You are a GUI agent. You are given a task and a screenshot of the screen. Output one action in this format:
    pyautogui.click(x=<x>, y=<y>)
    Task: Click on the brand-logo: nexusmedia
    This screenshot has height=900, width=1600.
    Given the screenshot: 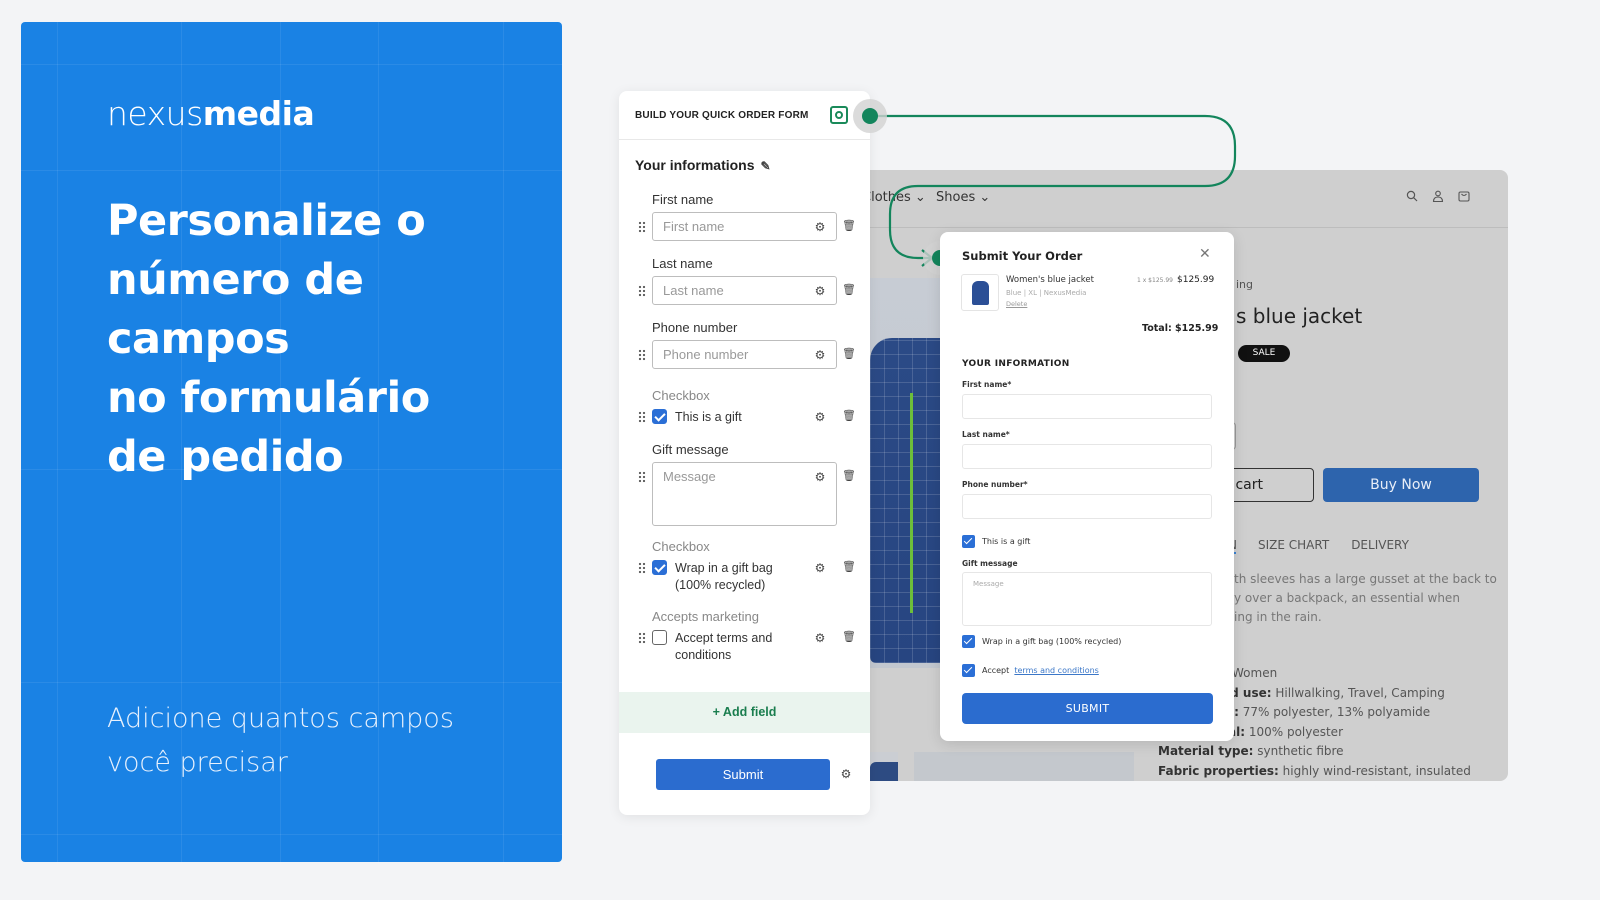 What is the action you would take?
    pyautogui.click(x=211, y=113)
    